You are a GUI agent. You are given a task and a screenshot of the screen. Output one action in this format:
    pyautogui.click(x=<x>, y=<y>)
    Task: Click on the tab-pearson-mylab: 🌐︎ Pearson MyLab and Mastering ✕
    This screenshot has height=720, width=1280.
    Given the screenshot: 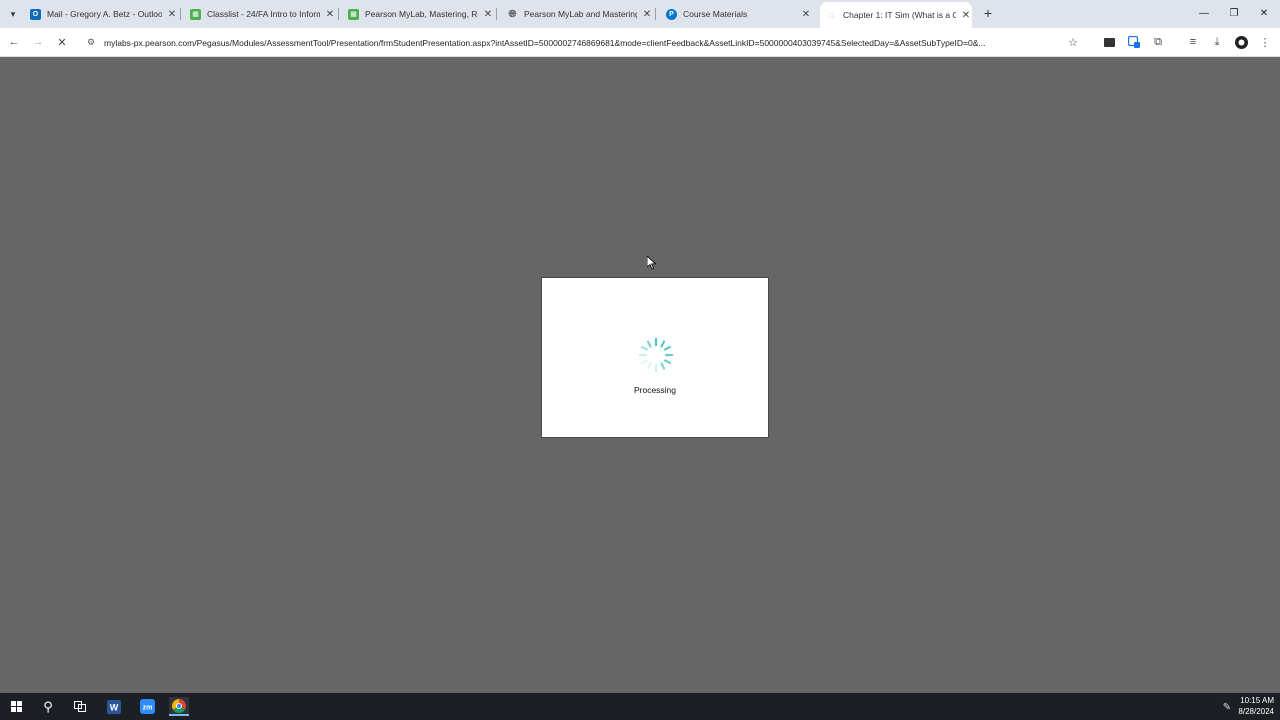 What is the action you would take?
    pyautogui.click(x=581, y=14)
    